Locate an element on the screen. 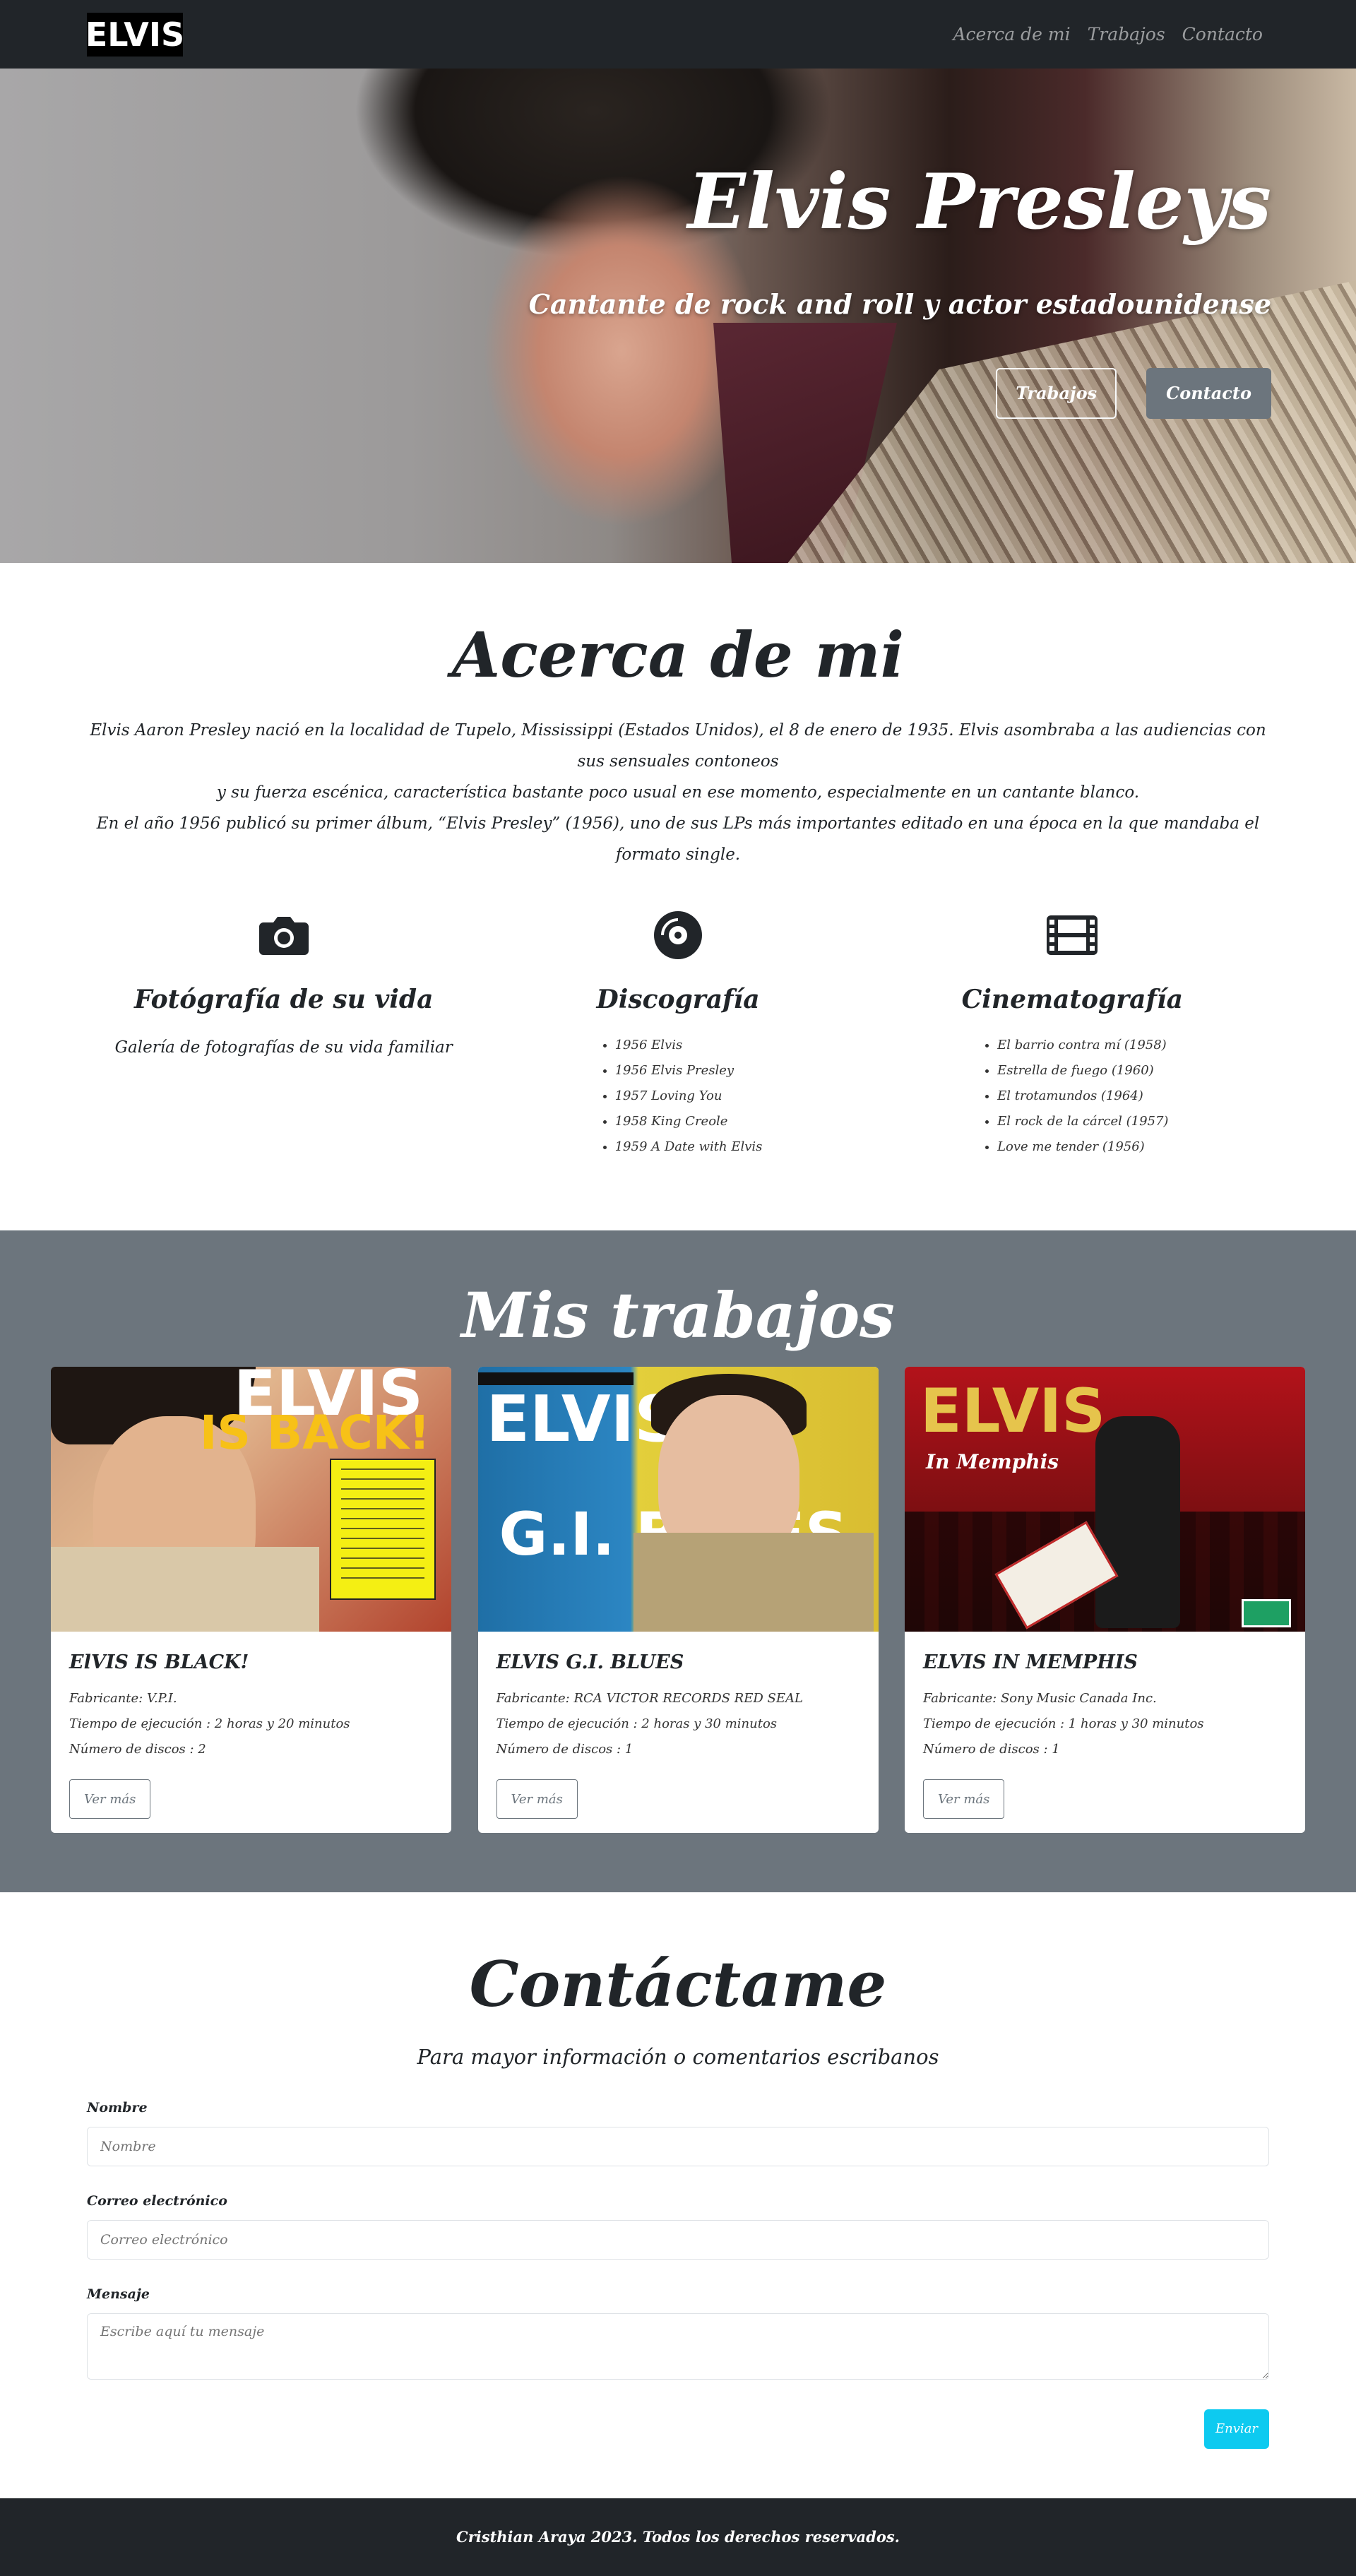 This screenshot has height=2576, width=1356. hero-title: Elvis Presleys is located at coordinates (979, 202).